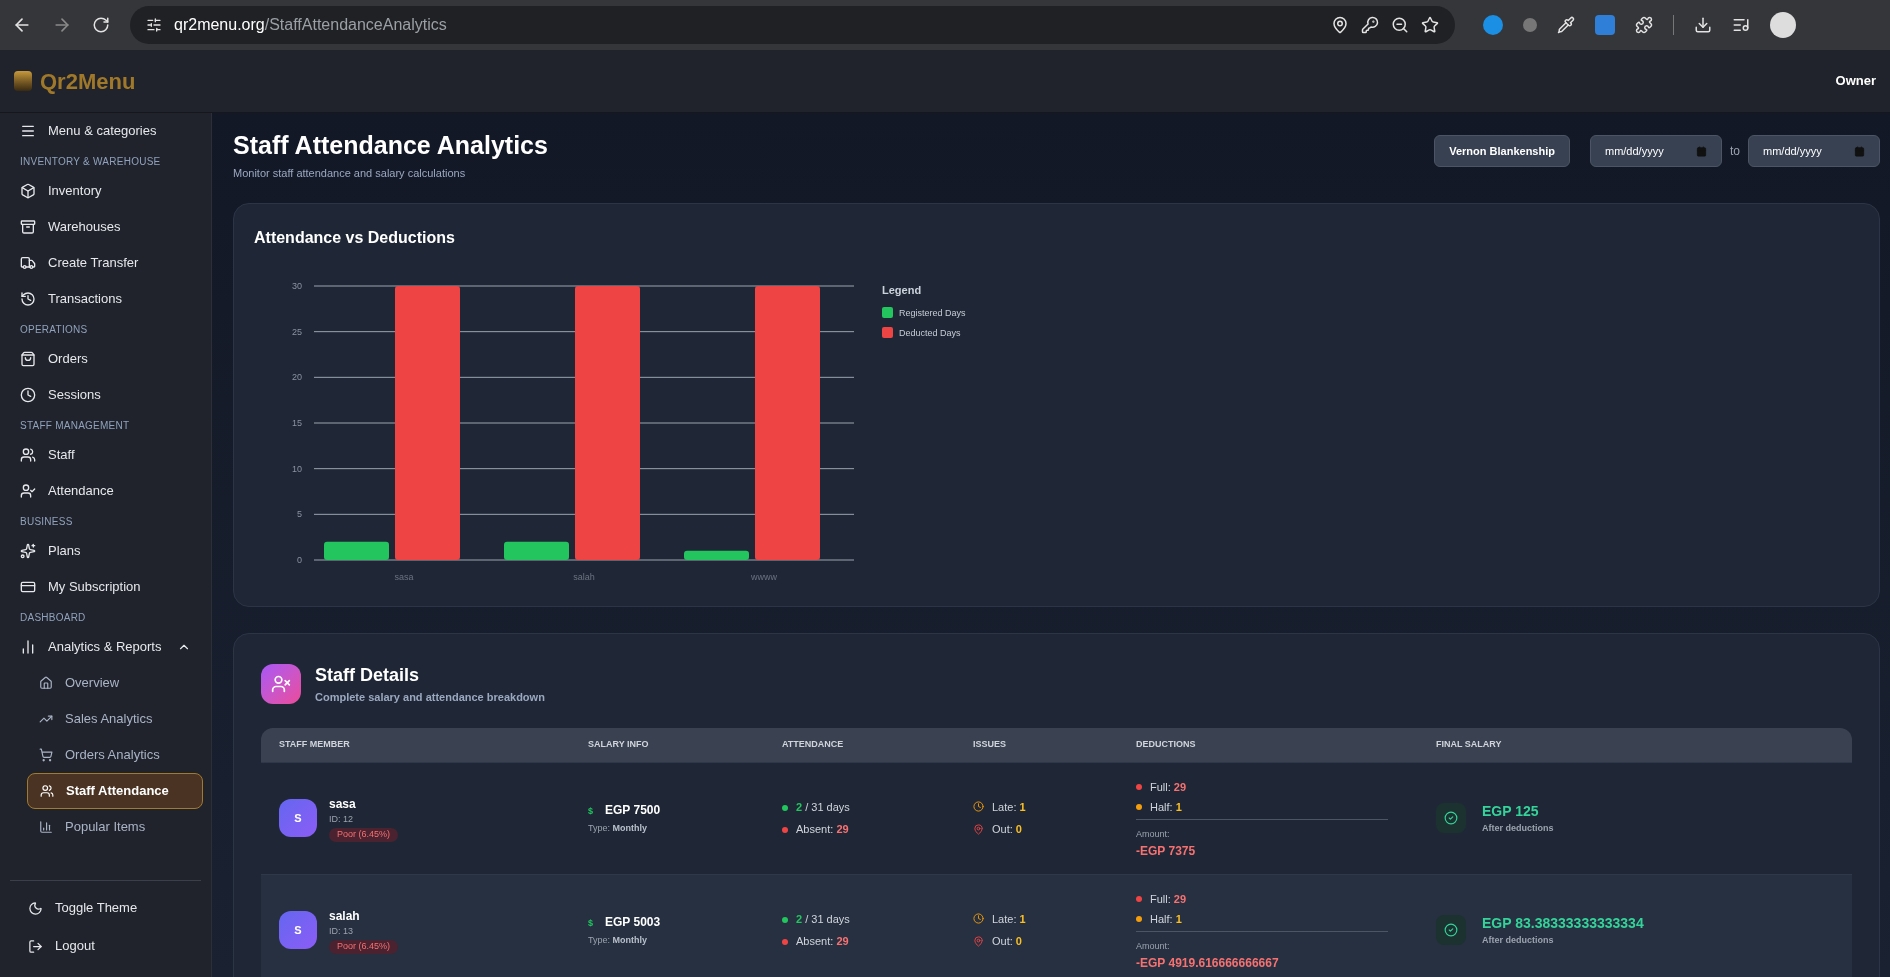  Describe the element at coordinates (314, 744) in the screenshot. I see `column-header: STAFF MEMBER` at that location.